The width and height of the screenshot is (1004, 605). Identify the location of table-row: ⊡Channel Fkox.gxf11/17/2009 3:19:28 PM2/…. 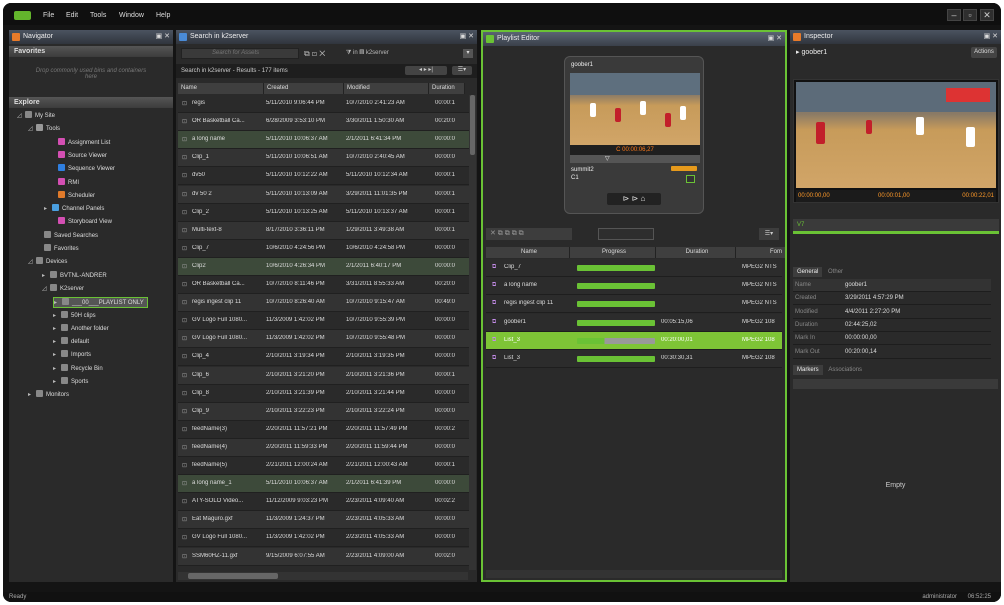
(323, 568).